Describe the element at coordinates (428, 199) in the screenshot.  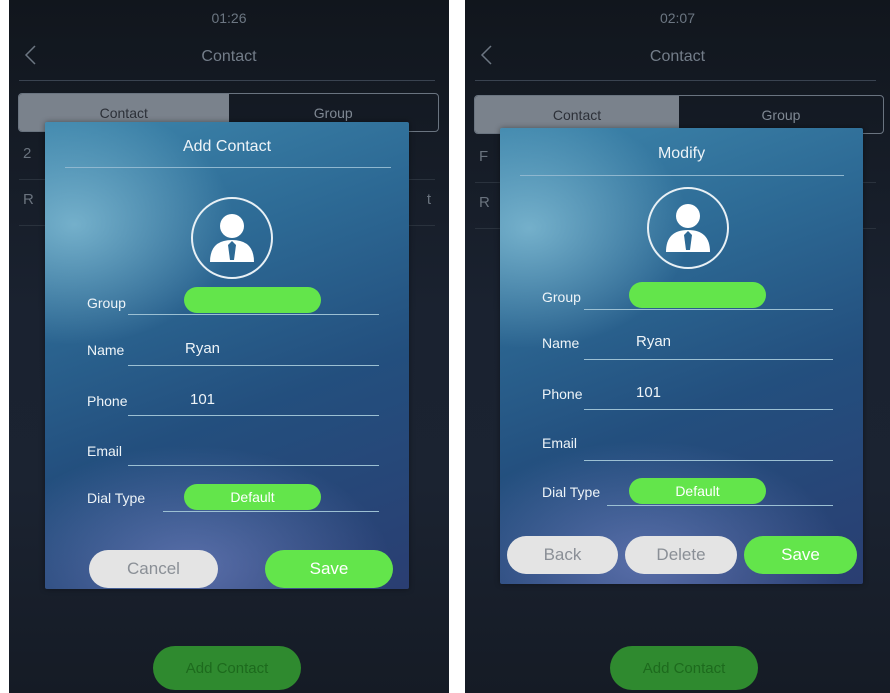
I see `list-item-trailing-text: t` at that location.